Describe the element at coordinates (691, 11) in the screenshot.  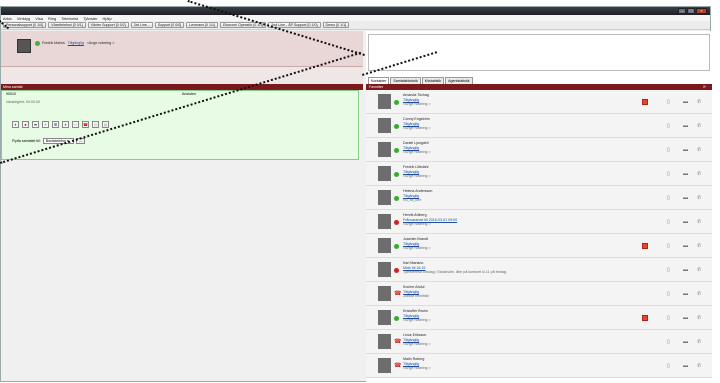
I see `maximize-button: □` at that location.